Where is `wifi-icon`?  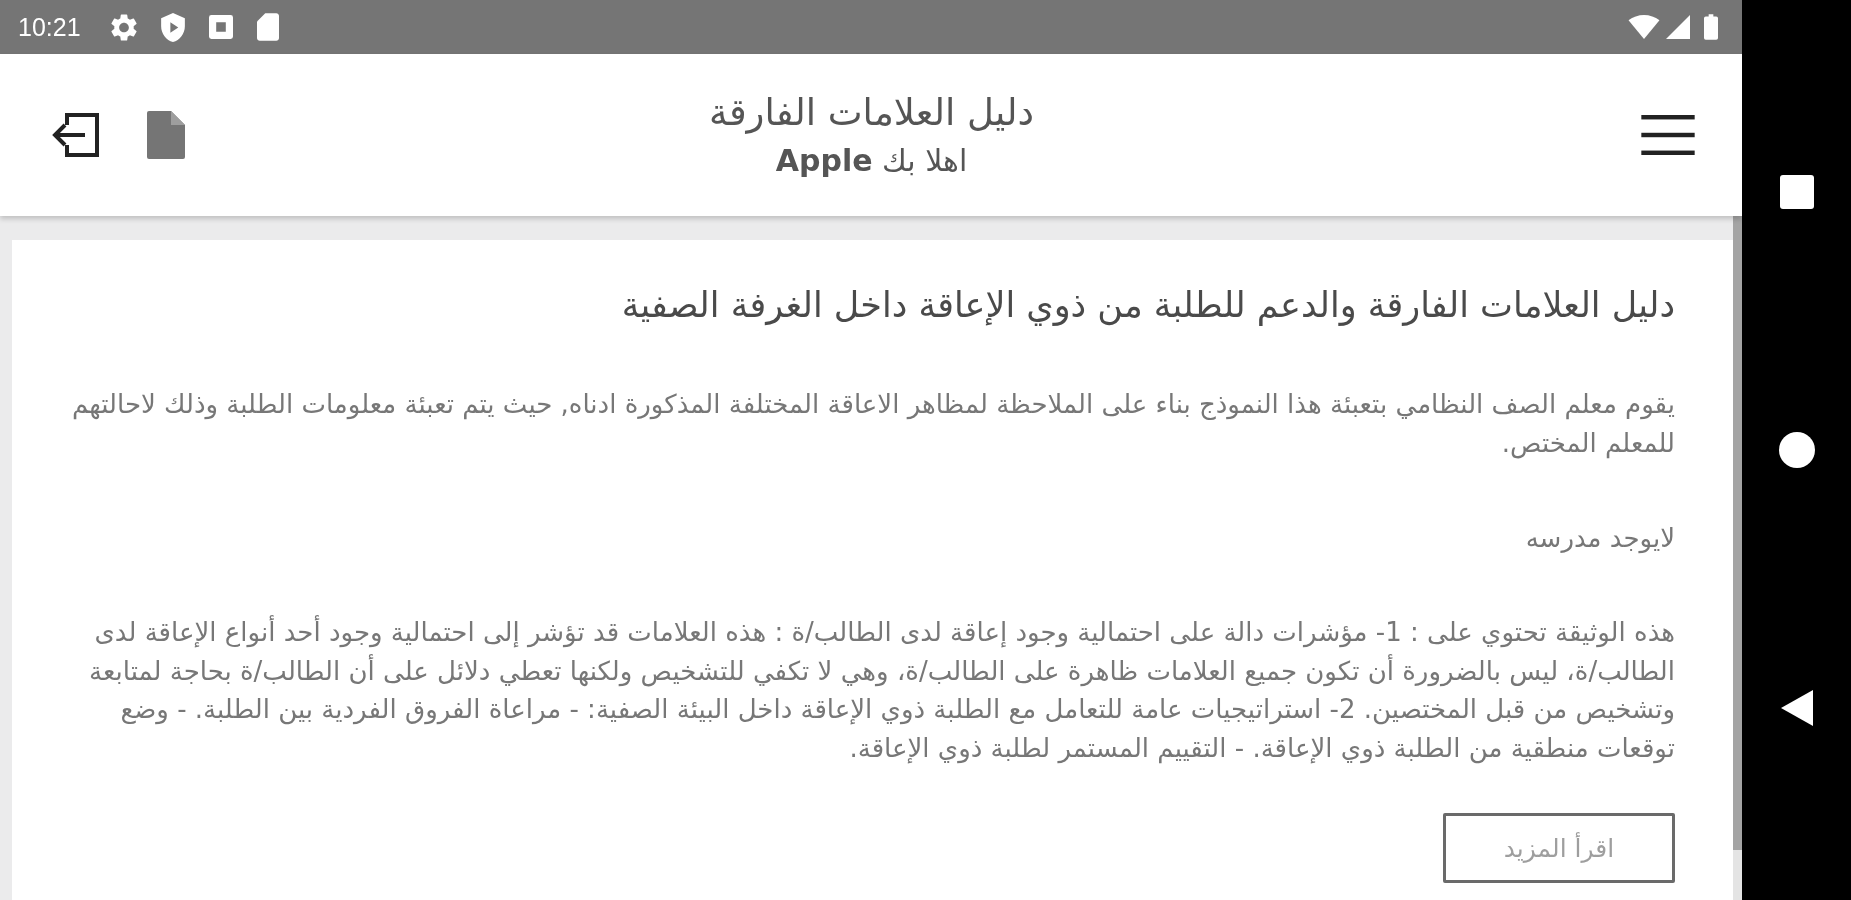 wifi-icon is located at coordinates (1644, 27).